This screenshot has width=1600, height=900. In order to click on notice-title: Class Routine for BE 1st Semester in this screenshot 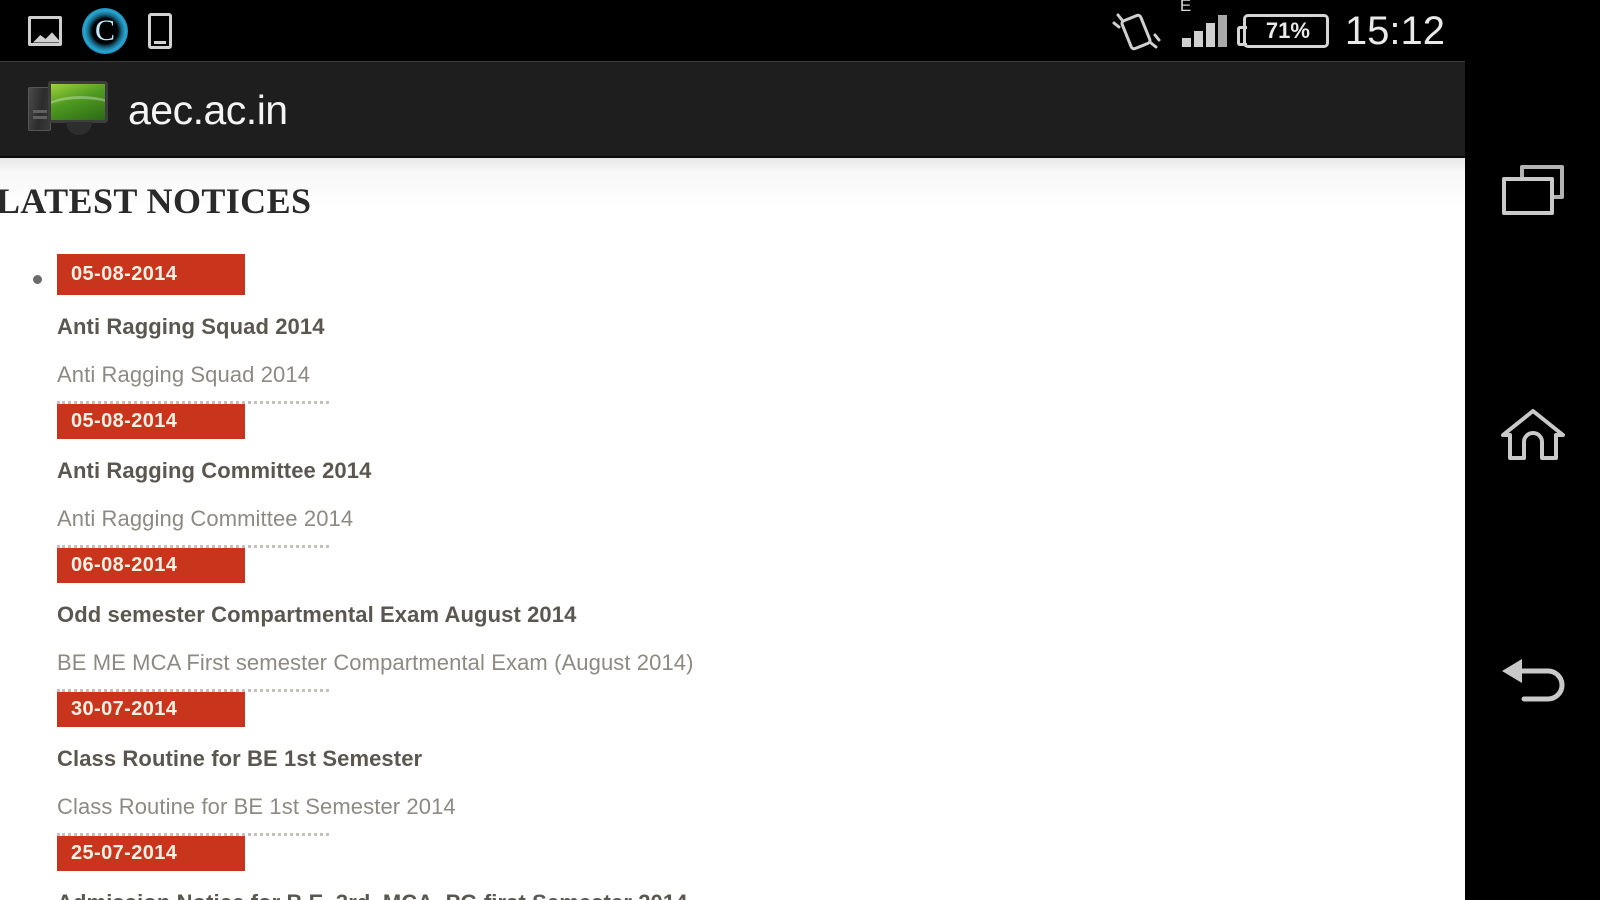, I will do `click(761, 759)`.